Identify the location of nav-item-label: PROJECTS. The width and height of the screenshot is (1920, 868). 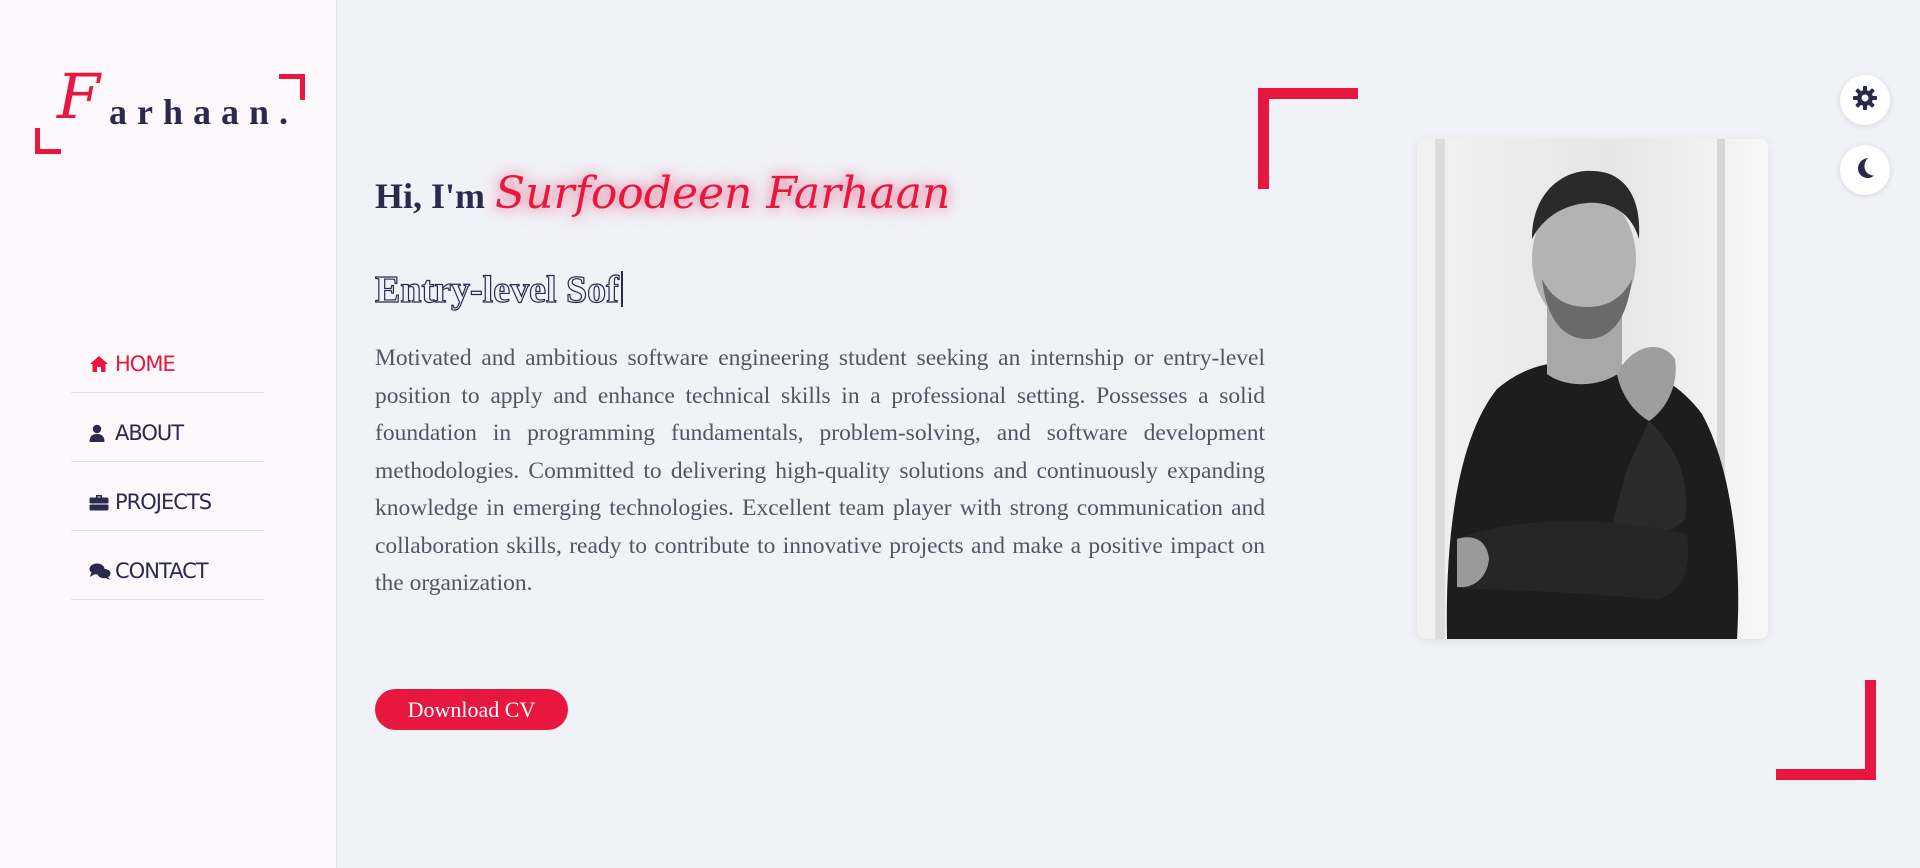
(163, 502).